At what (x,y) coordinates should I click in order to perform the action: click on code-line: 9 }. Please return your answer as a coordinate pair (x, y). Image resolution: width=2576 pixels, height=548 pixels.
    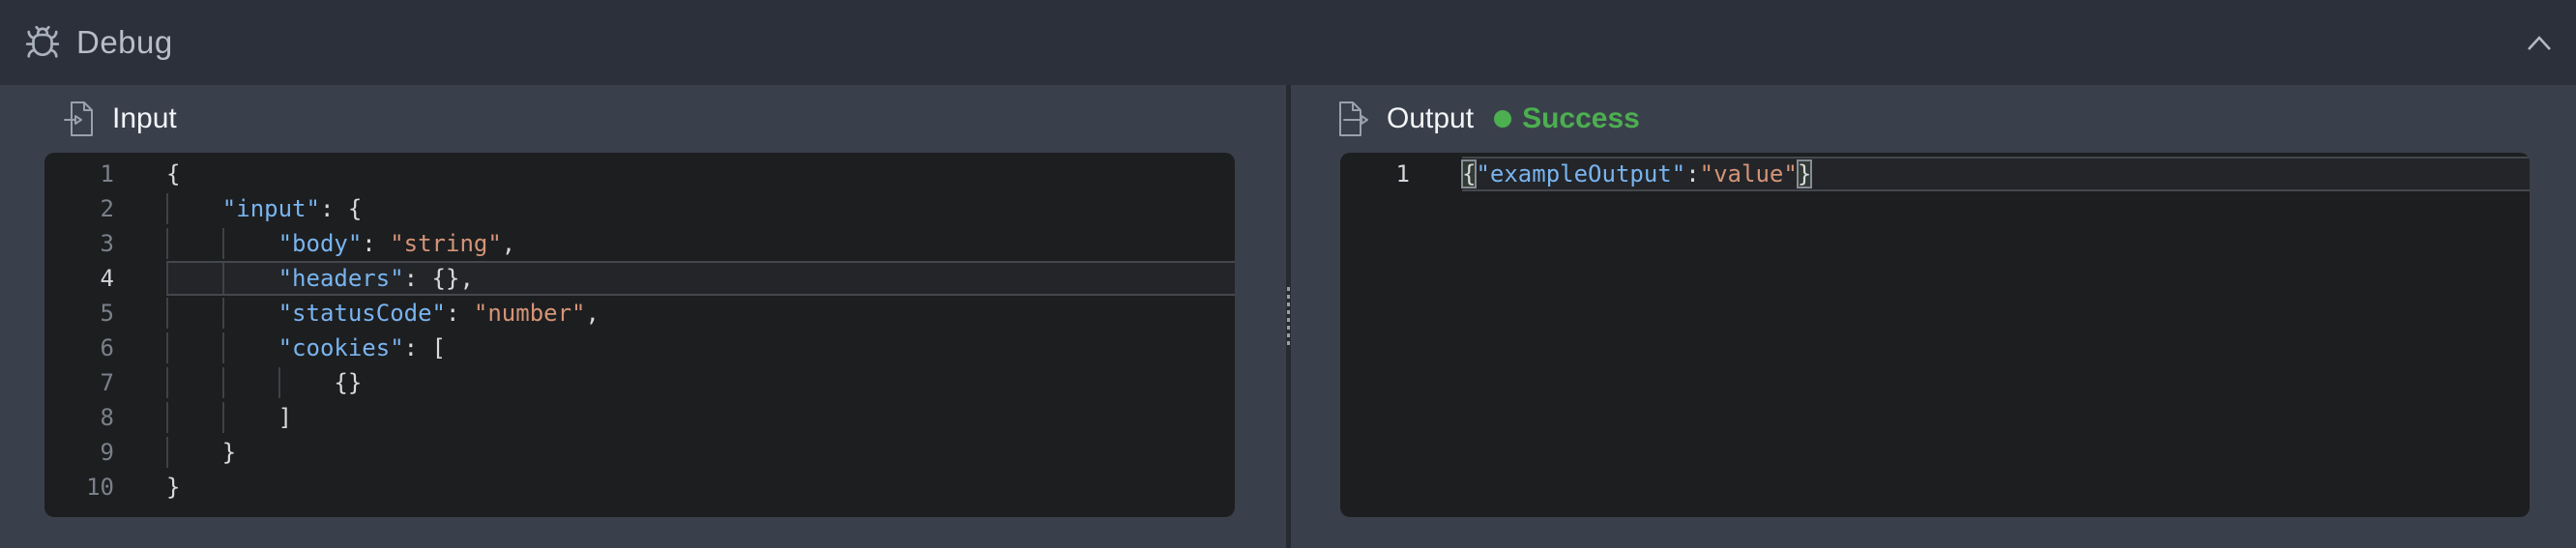
    Looking at the image, I should click on (639, 452).